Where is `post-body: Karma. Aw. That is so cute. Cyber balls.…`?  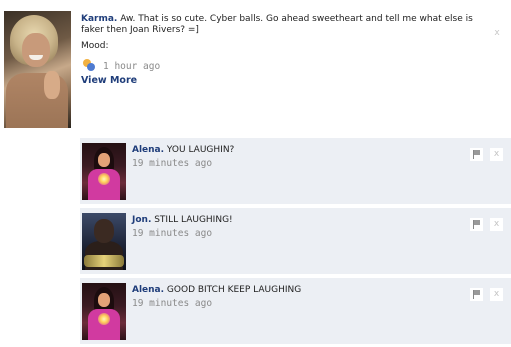 post-body: Karma. Aw. That is so cute. Cyber balls.… is located at coordinates (281, 25).